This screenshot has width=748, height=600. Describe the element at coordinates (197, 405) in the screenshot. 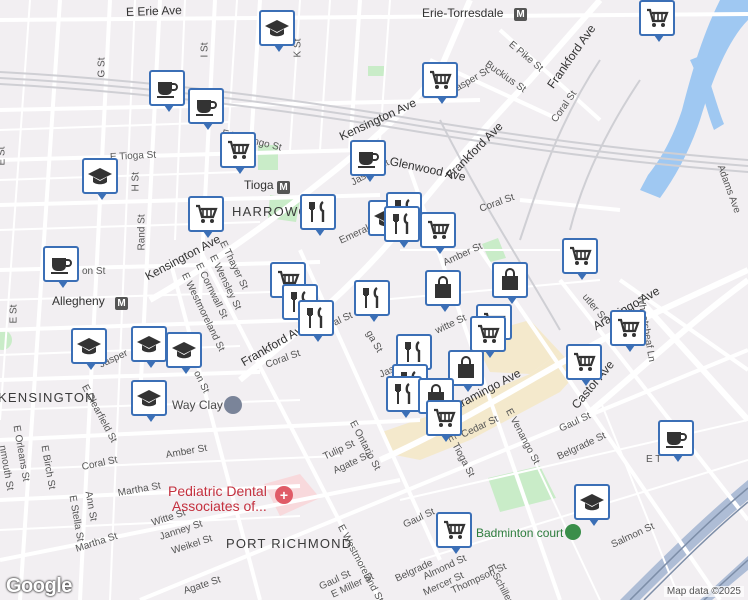

I see `label-way-clay: Way Clay` at that location.